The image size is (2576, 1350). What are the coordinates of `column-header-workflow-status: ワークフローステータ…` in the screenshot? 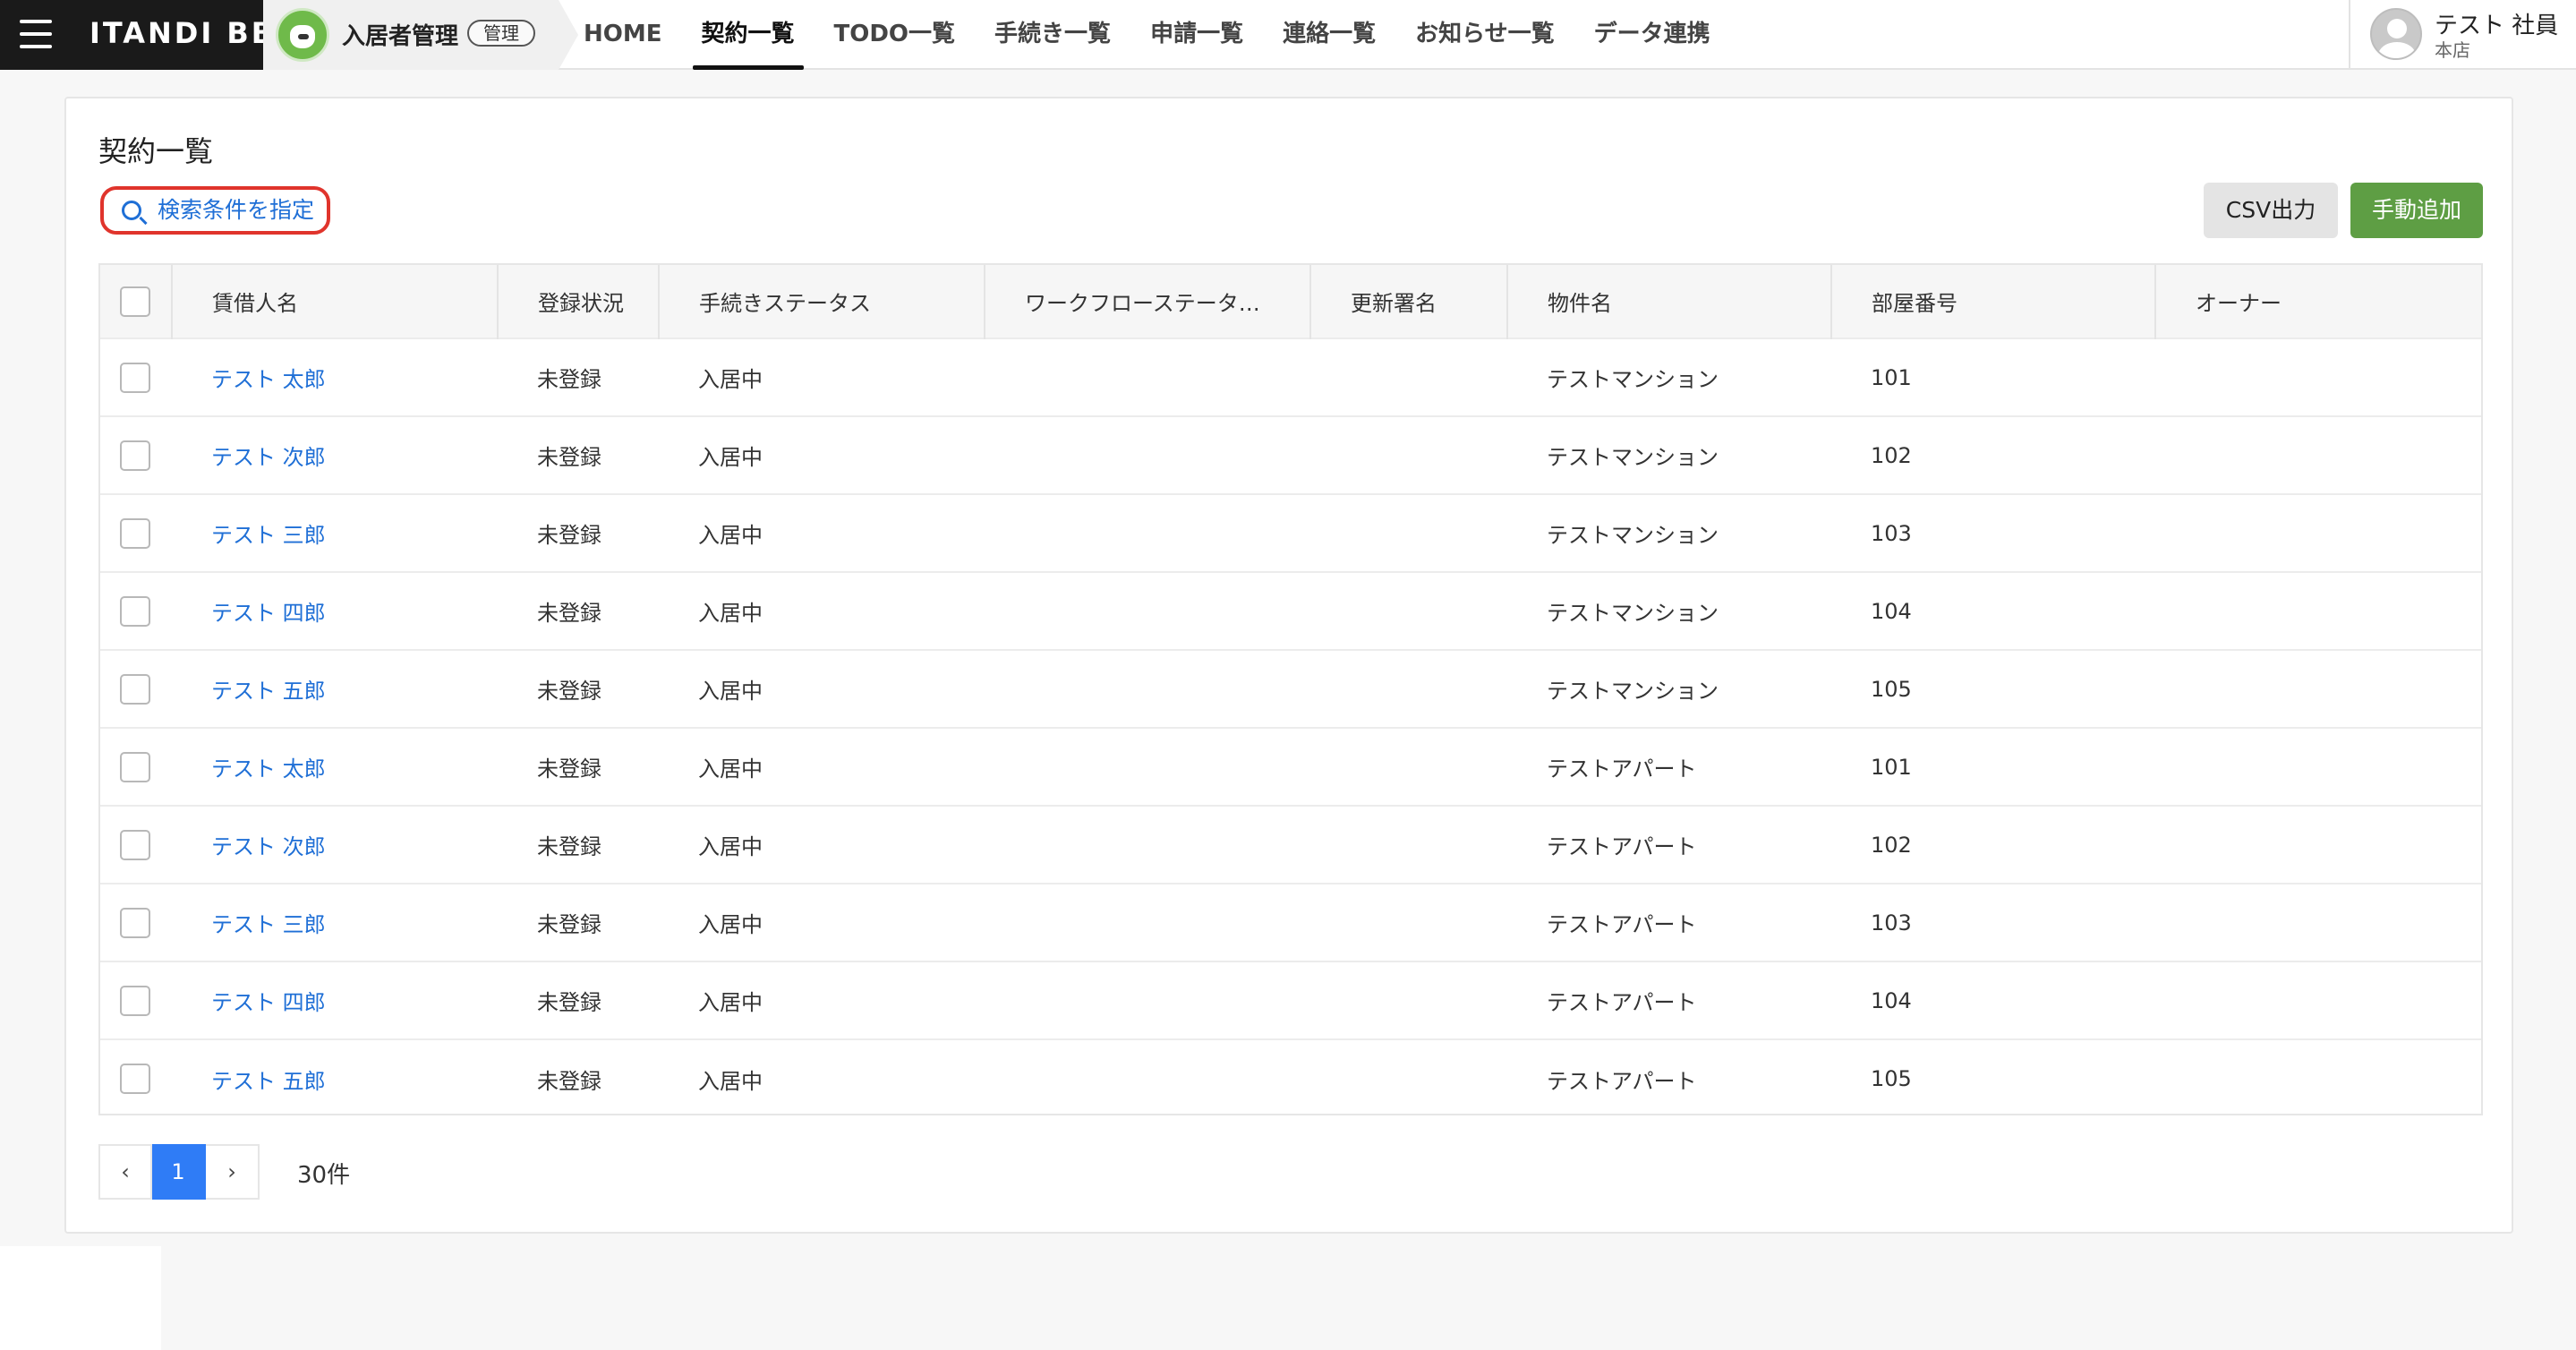 It's located at (1148, 302).